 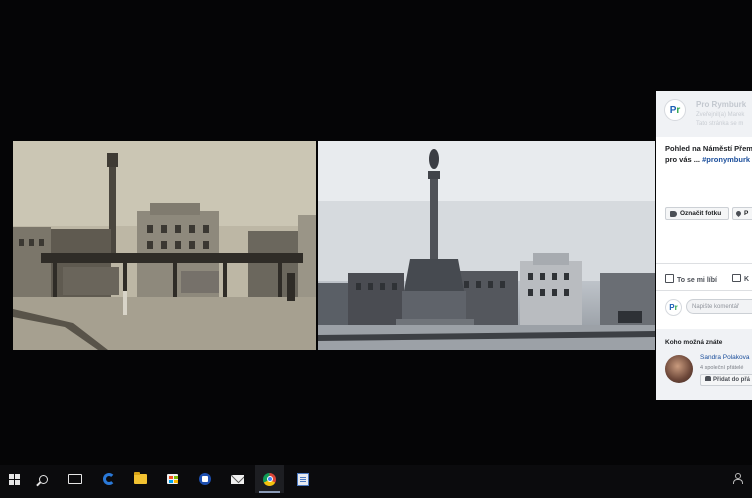 What do you see at coordinates (376, 481) in the screenshot?
I see `taskbar` at bounding box center [376, 481].